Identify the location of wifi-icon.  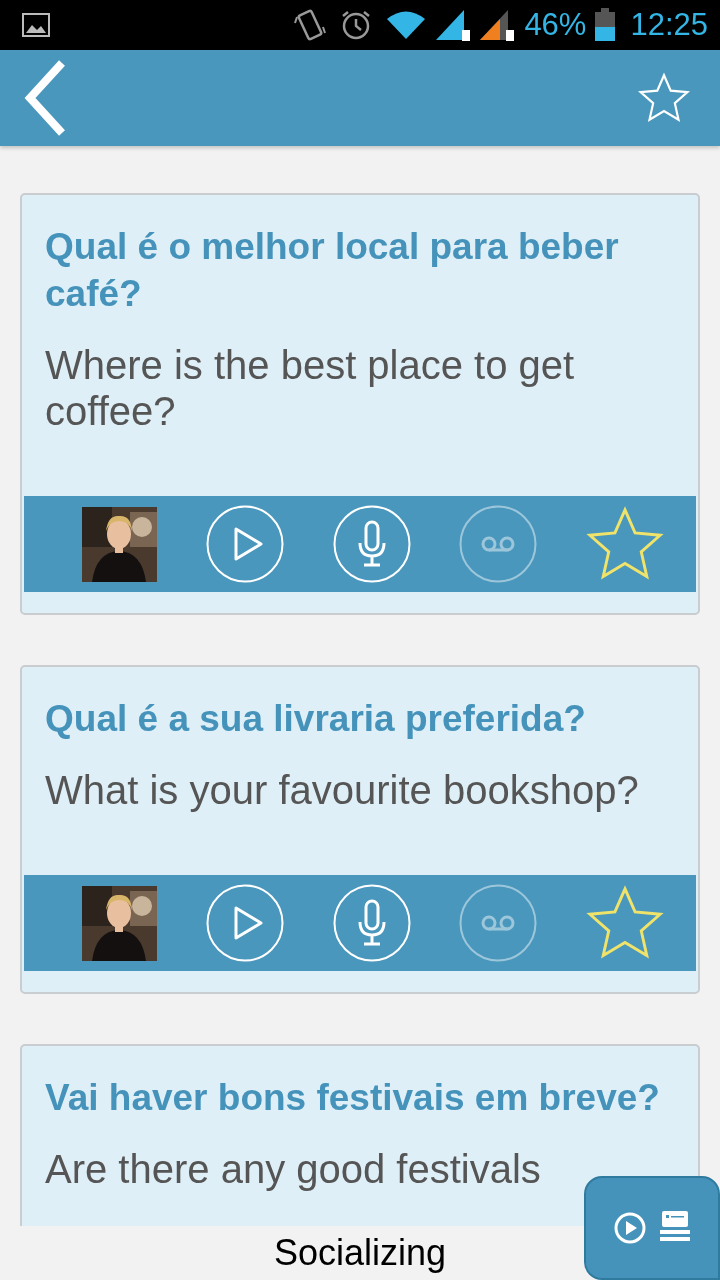
(406, 25).